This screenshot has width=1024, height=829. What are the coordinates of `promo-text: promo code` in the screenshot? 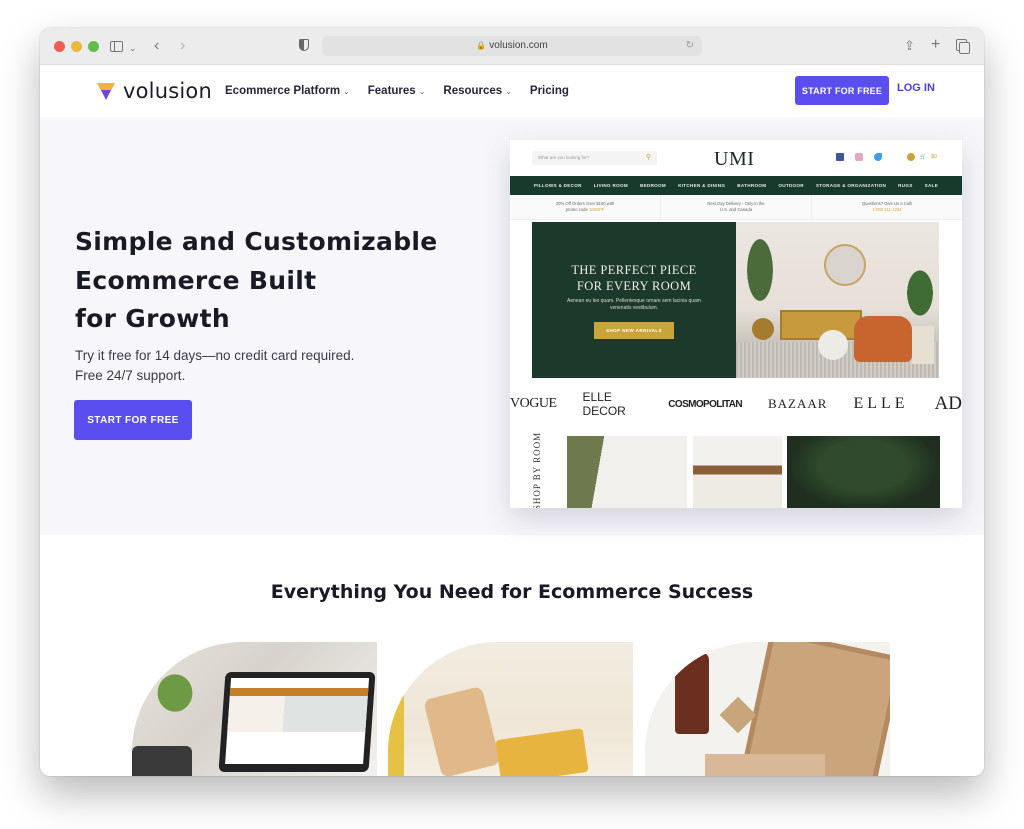 It's located at (577, 209).